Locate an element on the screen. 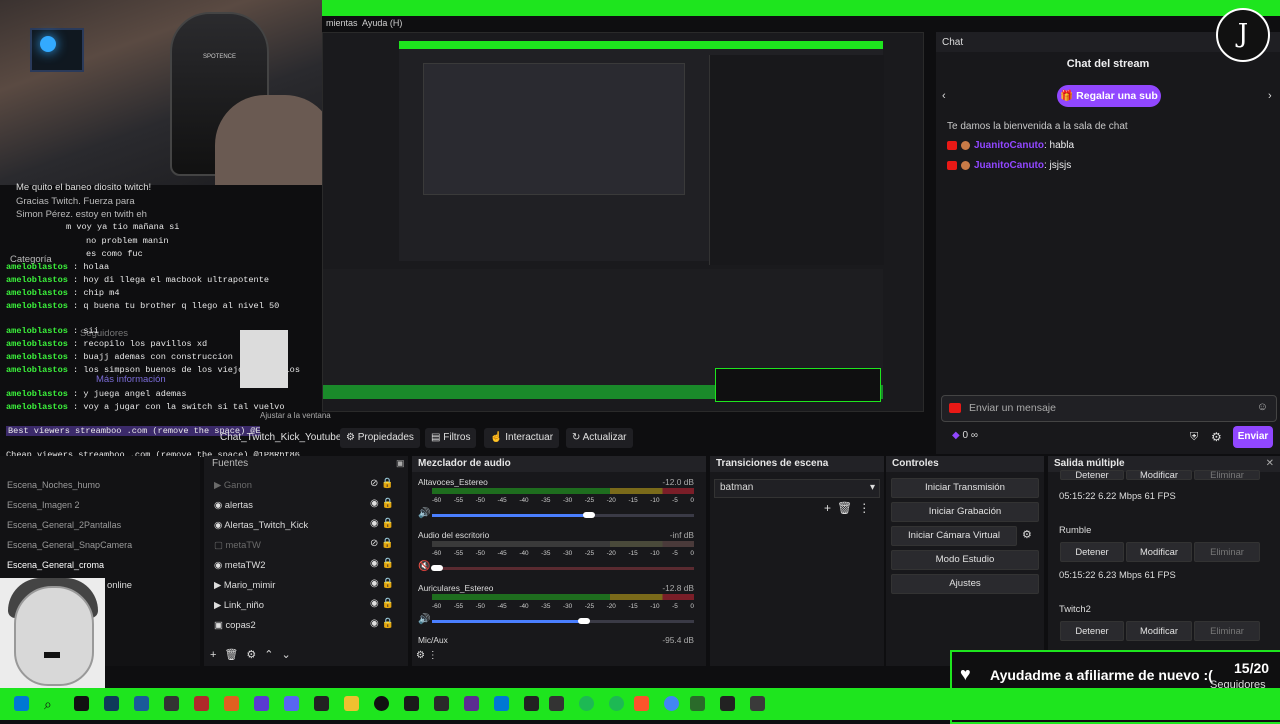 This screenshot has height=724, width=1280. chrome-icon is located at coordinates (671, 703).